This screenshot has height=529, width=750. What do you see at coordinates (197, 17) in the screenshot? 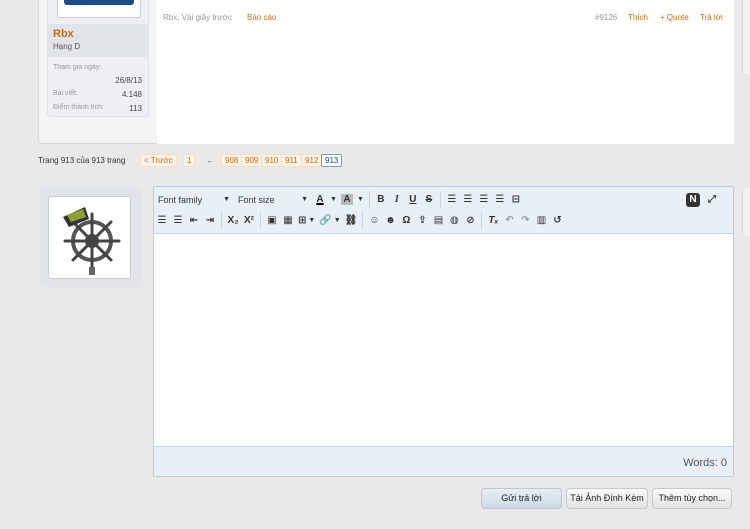
I see `post-meta-time: Rbx, Vài giây trước` at bounding box center [197, 17].